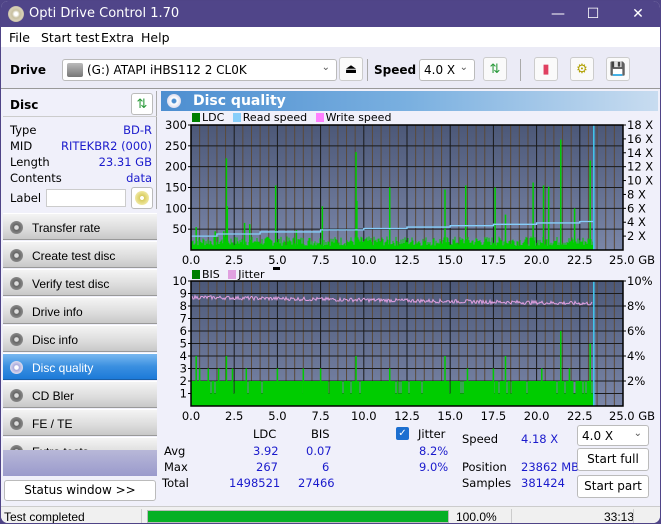  Describe the element at coordinates (63, 368) in the screenshot. I see `nav-label: Disc quality` at that location.